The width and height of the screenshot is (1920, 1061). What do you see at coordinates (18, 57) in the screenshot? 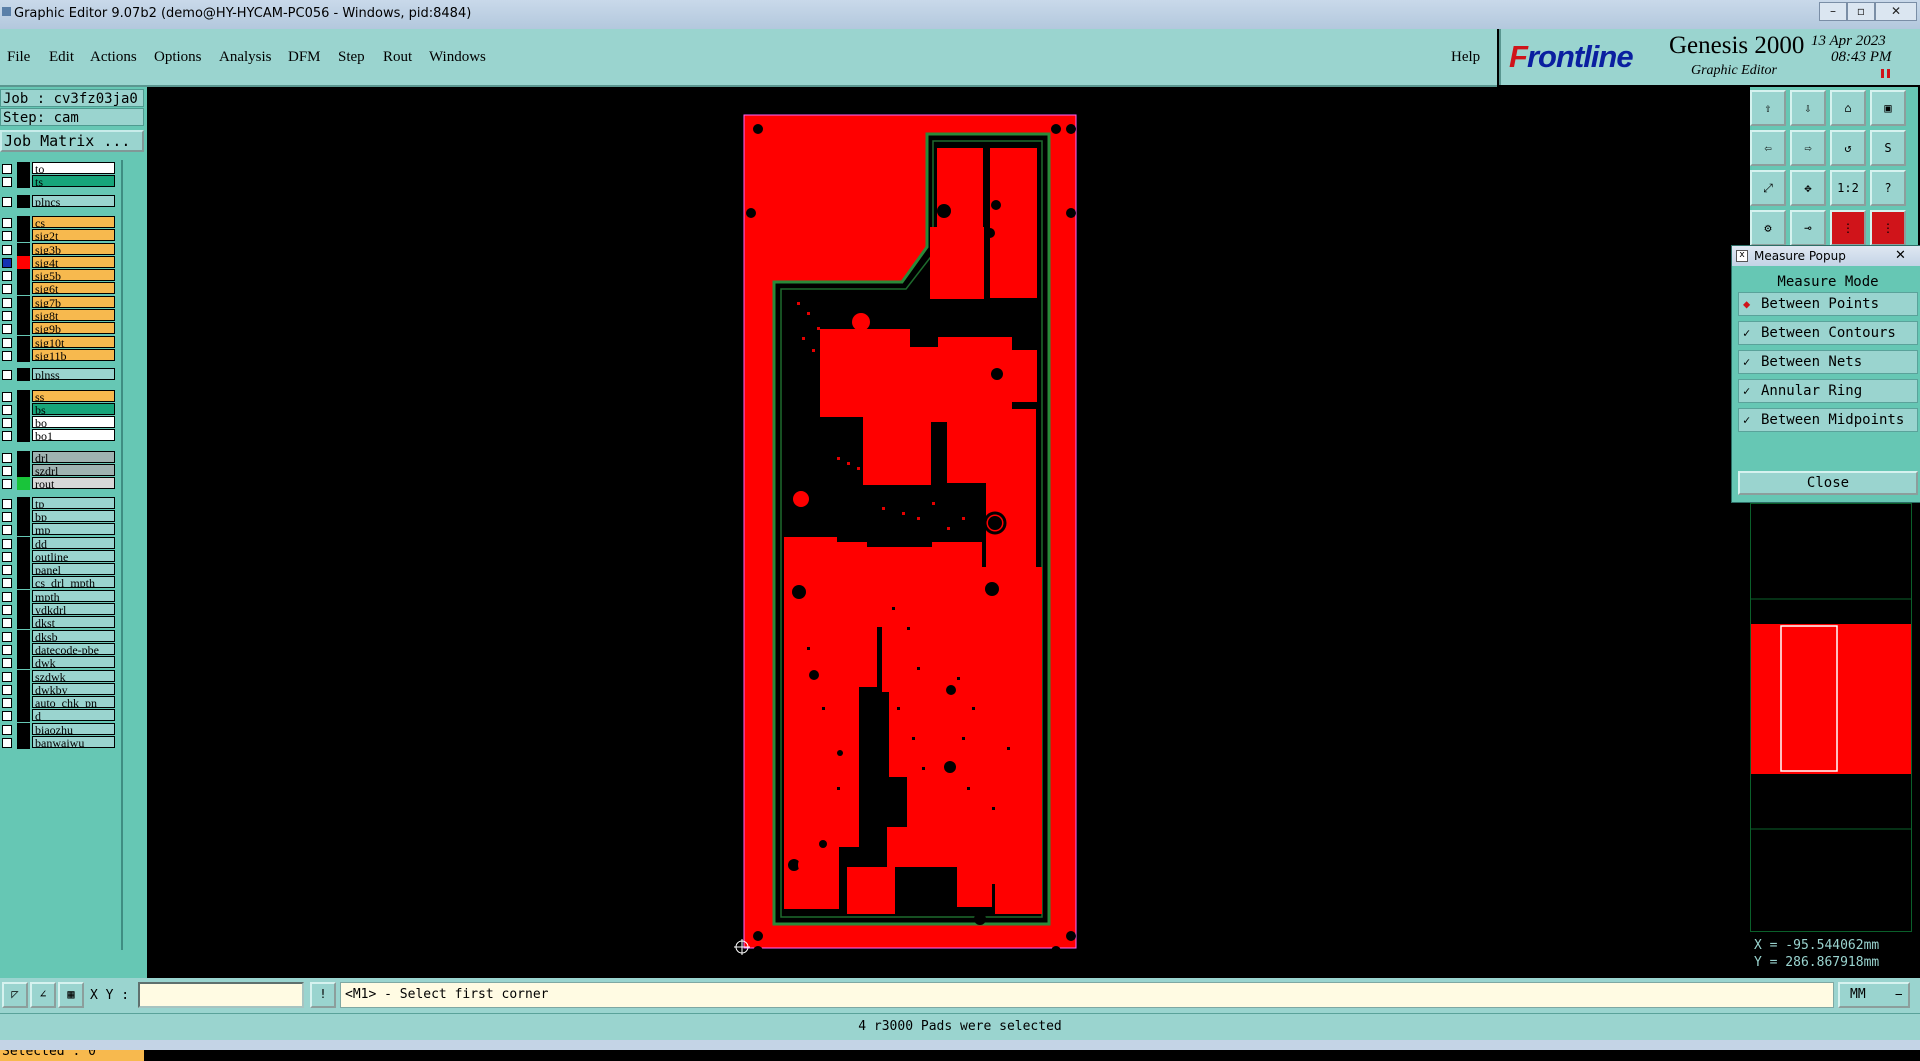
I see `menu-file: File` at bounding box center [18, 57].